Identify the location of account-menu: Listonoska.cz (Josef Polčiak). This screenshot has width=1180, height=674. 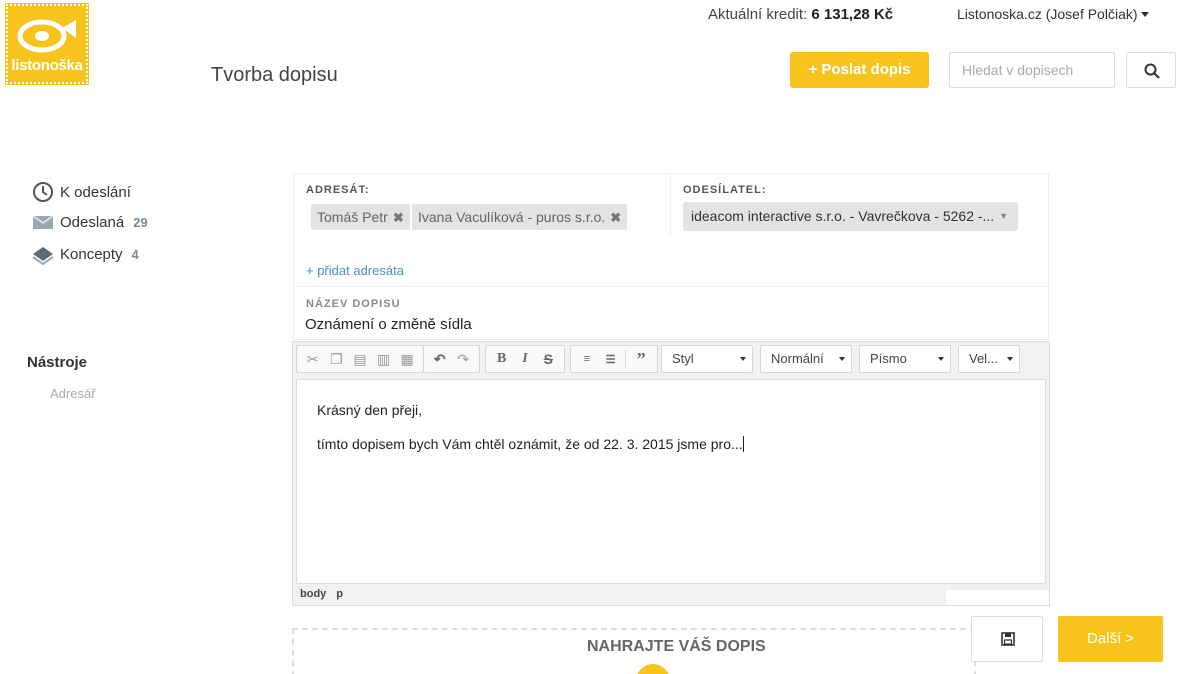
(1053, 14).